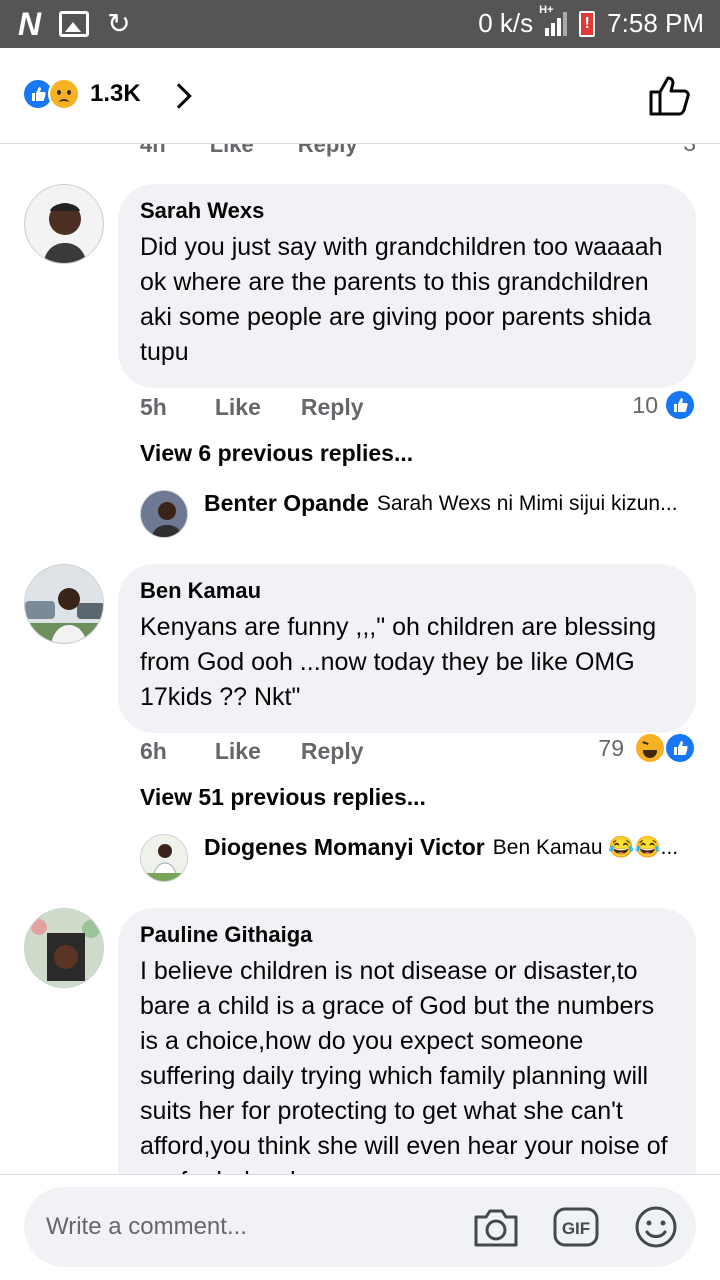 This screenshot has height=1280, width=720. What do you see at coordinates (30, 24) in the screenshot?
I see `news-app-icon: N` at bounding box center [30, 24].